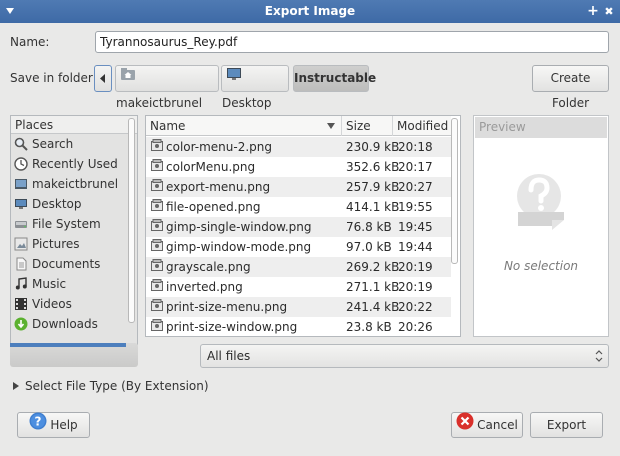  Describe the element at coordinates (66, 264) in the screenshot. I see `sidebar-item-label: Documents` at that location.